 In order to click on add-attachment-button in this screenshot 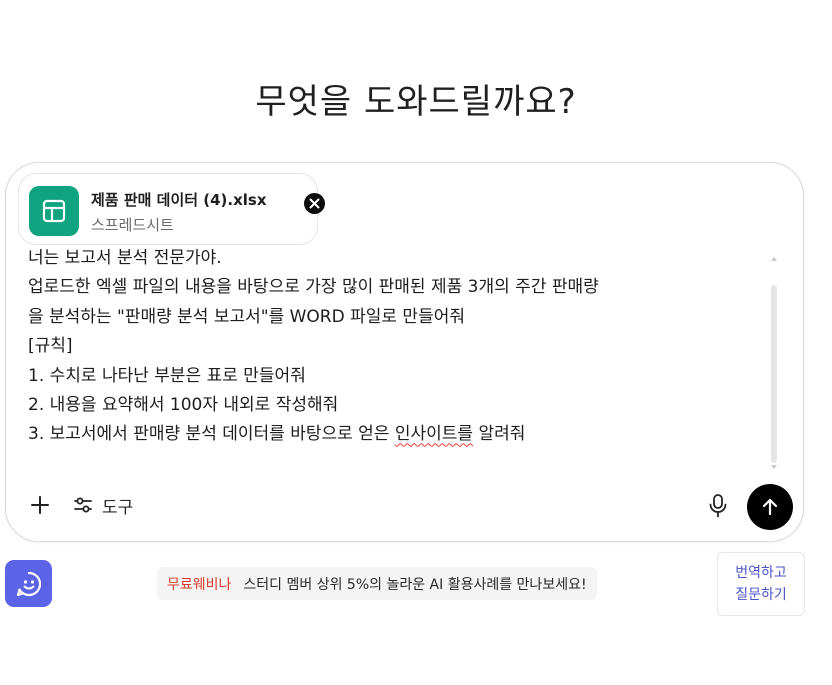, I will do `click(40, 505)`.